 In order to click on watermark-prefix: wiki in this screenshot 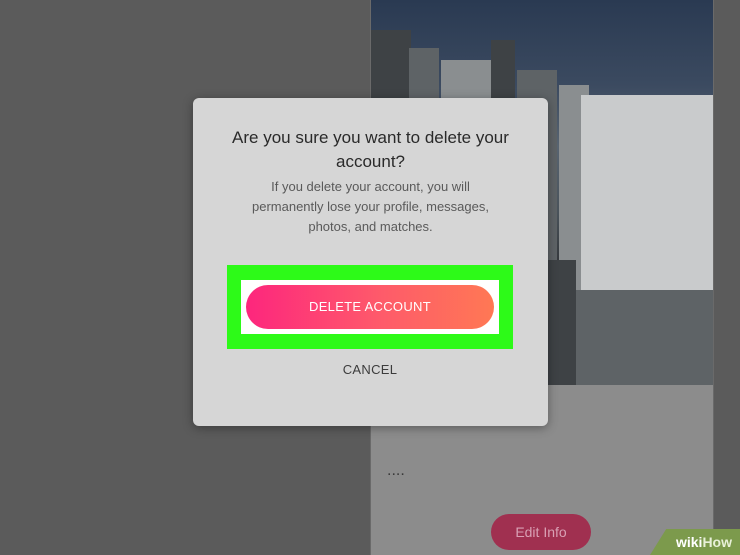, I will do `click(689, 542)`.